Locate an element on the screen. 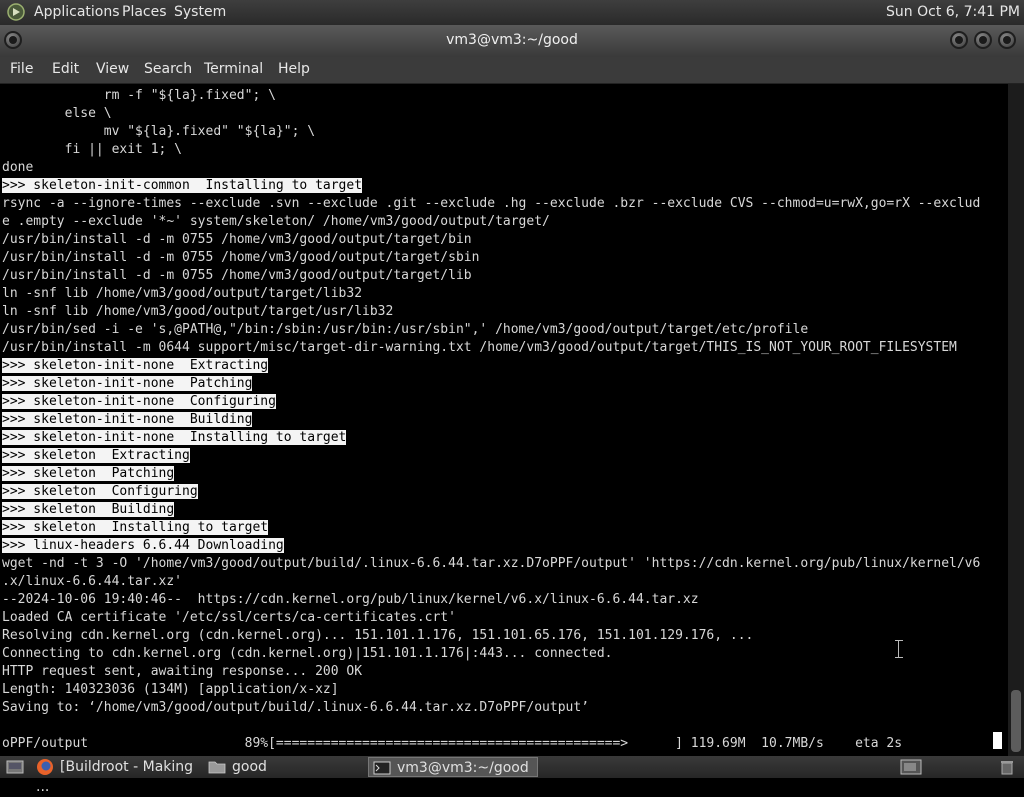 The height and width of the screenshot is (797, 1024). terminal-line-highlighted: >>> skeleton Configuring is located at coordinates (491, 492).